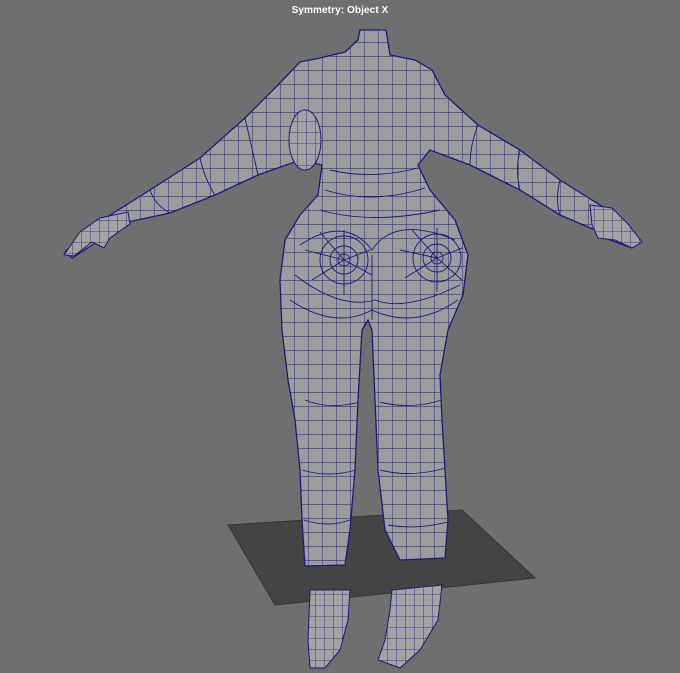  Describe the element at coordinates (375, 628) in the screenshot. I see `lower-legs-mesh` at that location.